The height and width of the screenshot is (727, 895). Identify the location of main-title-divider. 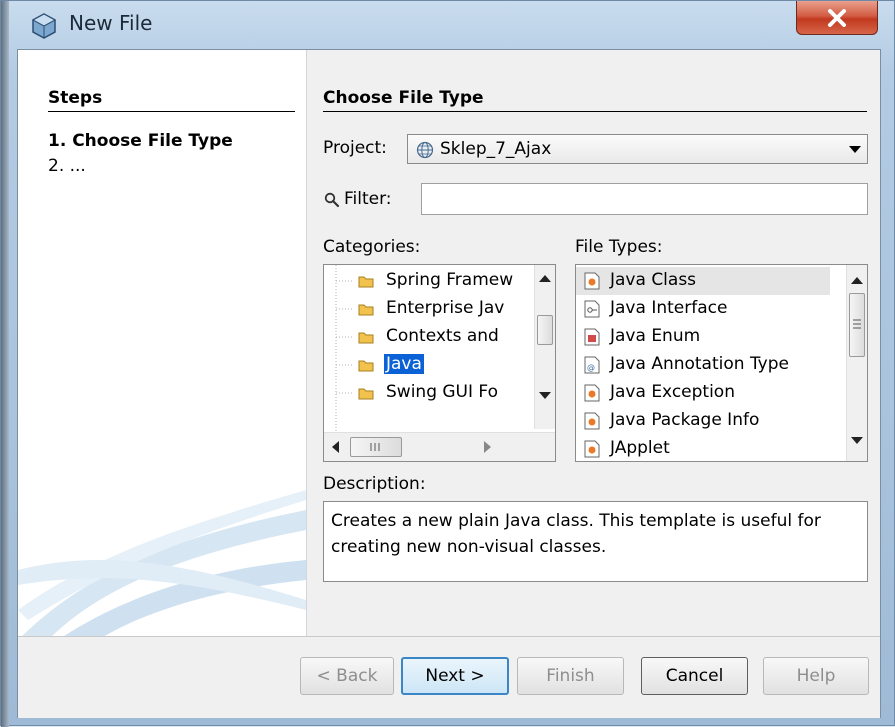
(595, 111).